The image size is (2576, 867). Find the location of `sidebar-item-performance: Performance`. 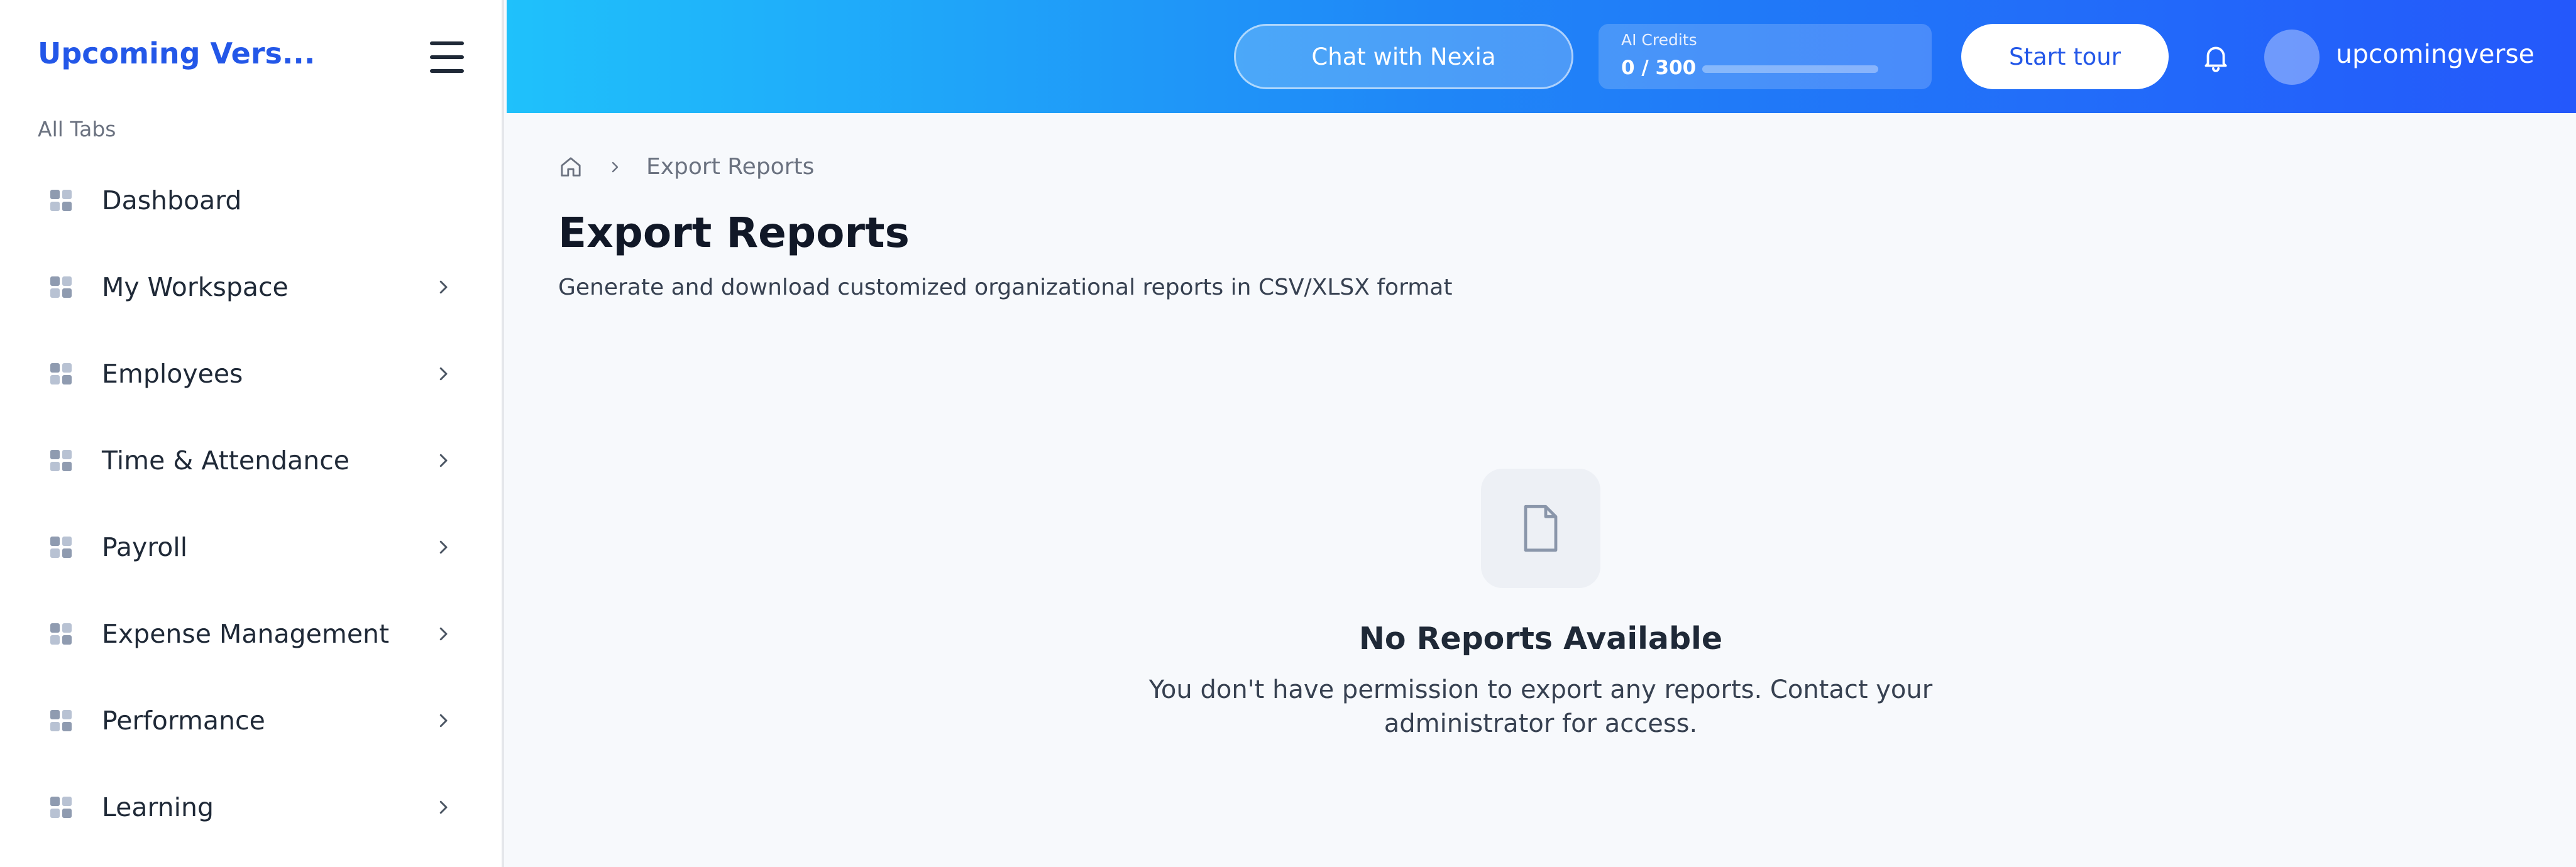

sidebar-item-performance: Performance is located at coordinates (251, 720).